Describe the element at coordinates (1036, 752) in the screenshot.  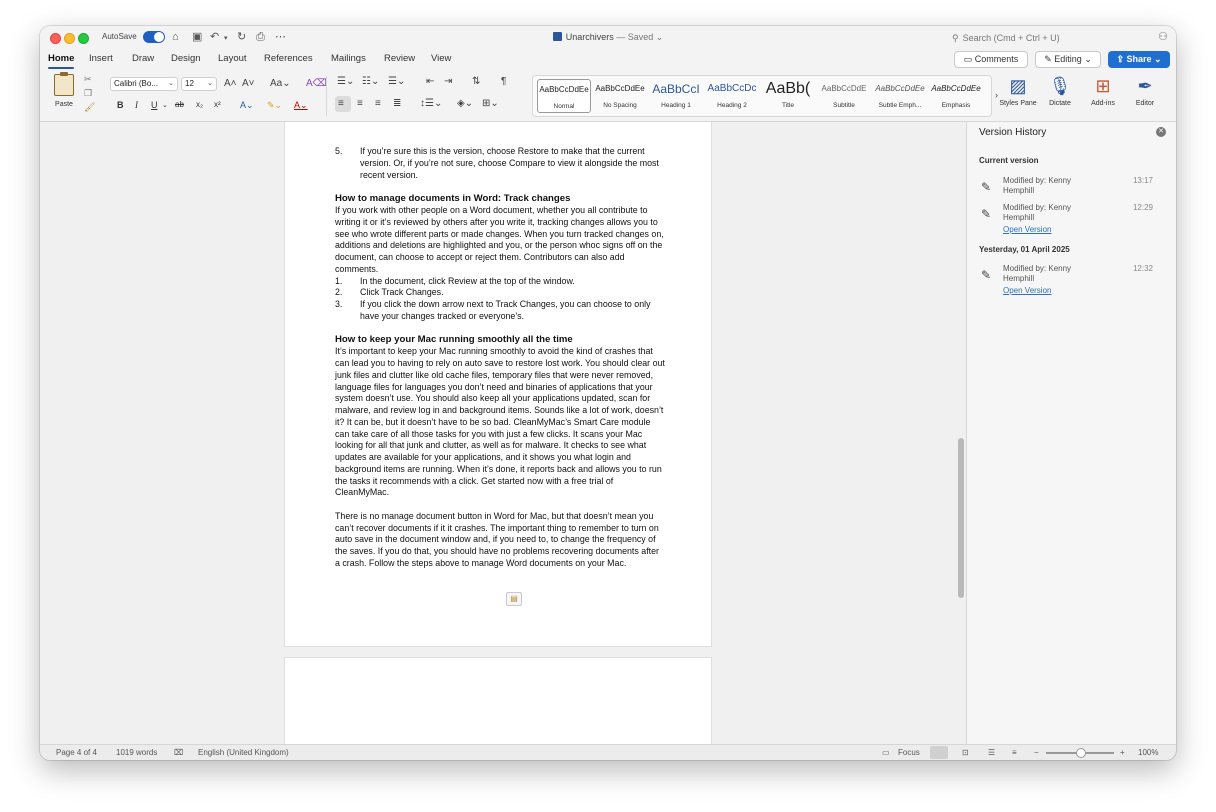
I see `zoom-out-icon: −` at that location.